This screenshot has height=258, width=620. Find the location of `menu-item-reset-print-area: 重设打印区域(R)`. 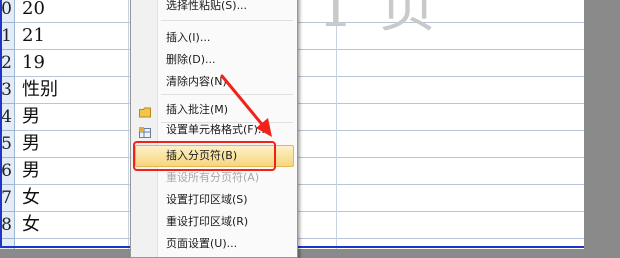

menu-item-reset-print-area: 重设打印区域(R) is located at coordinates (214, 222).